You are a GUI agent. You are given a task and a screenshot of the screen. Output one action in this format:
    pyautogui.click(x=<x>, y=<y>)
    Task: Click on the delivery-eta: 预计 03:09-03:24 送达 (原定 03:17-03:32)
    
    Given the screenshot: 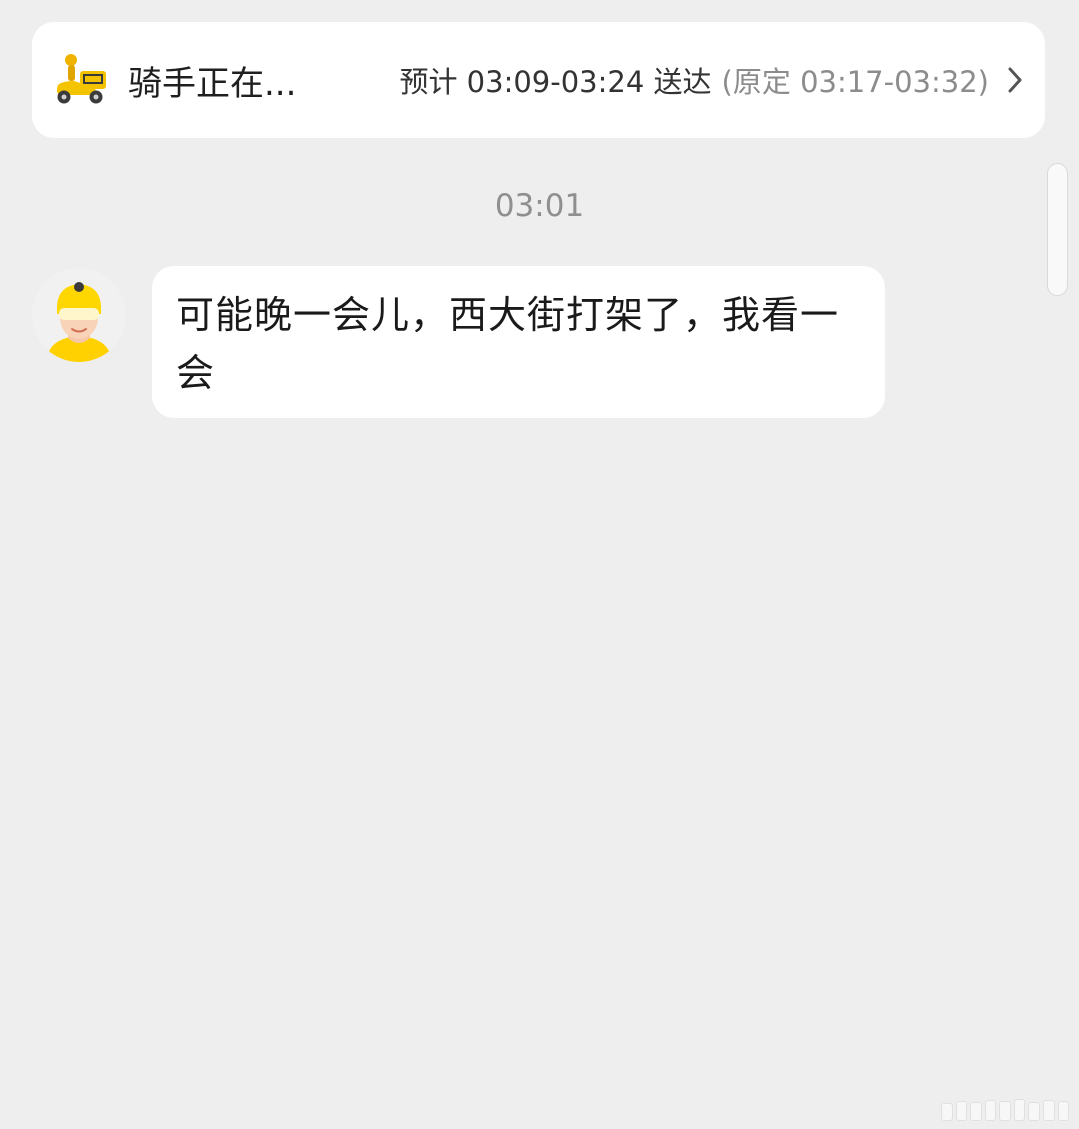 What is the action you would take?
    pyautogui.click(x=694, y=80)
    